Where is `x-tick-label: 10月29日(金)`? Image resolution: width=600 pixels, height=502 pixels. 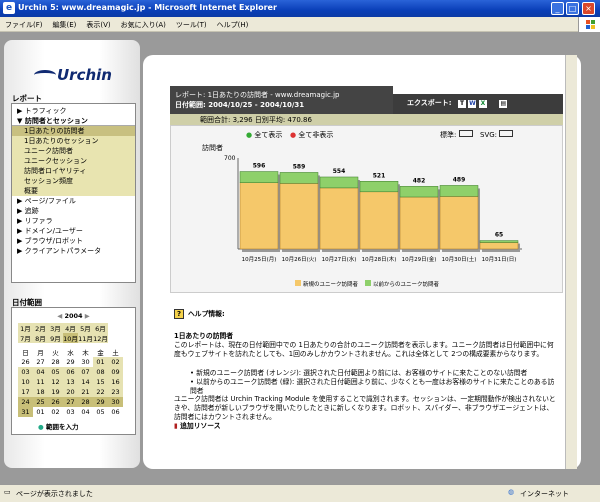 x-tick-label: 10月29日(金) is located at coordinates (419, 259).